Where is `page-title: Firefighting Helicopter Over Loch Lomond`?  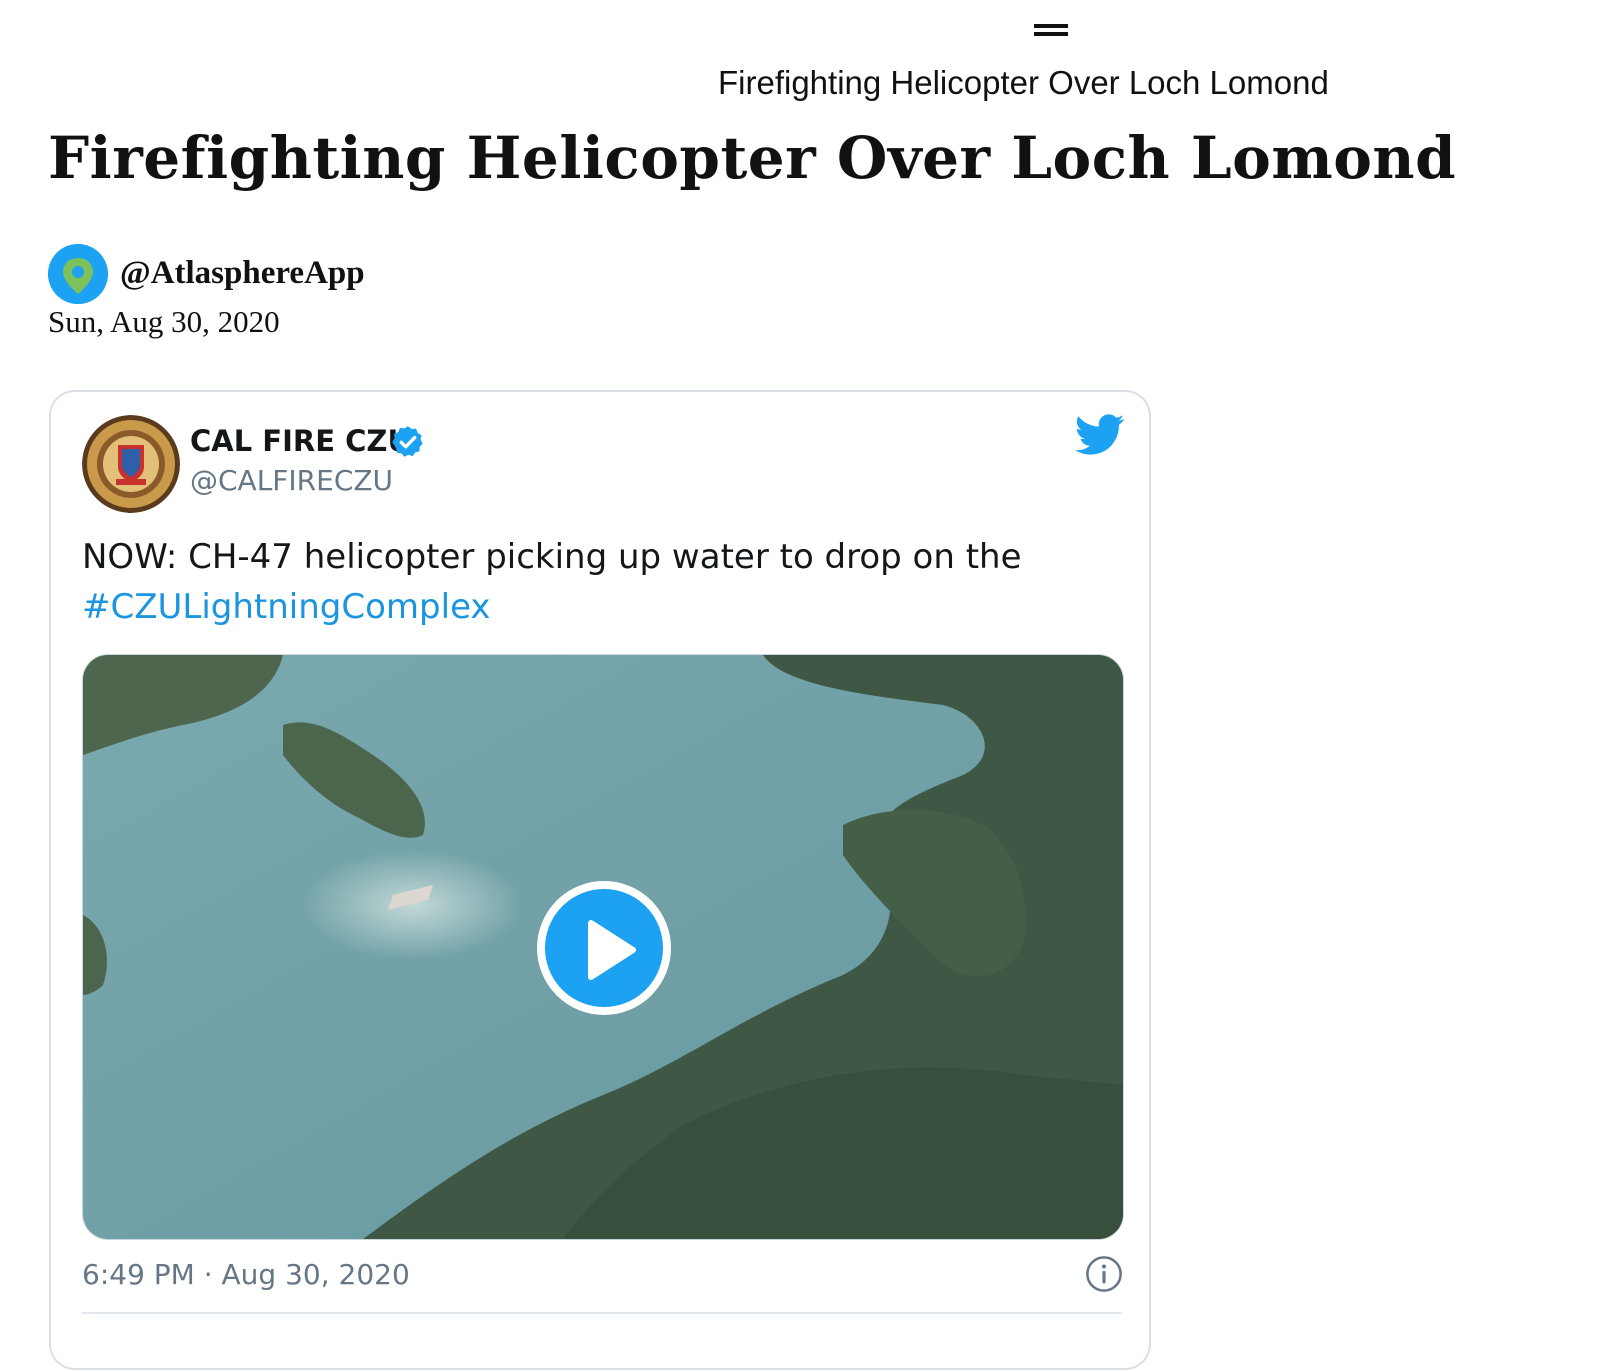 page-title: Firefighting Helicopter Over Loch Lomond is located at coordinates (752, 158).